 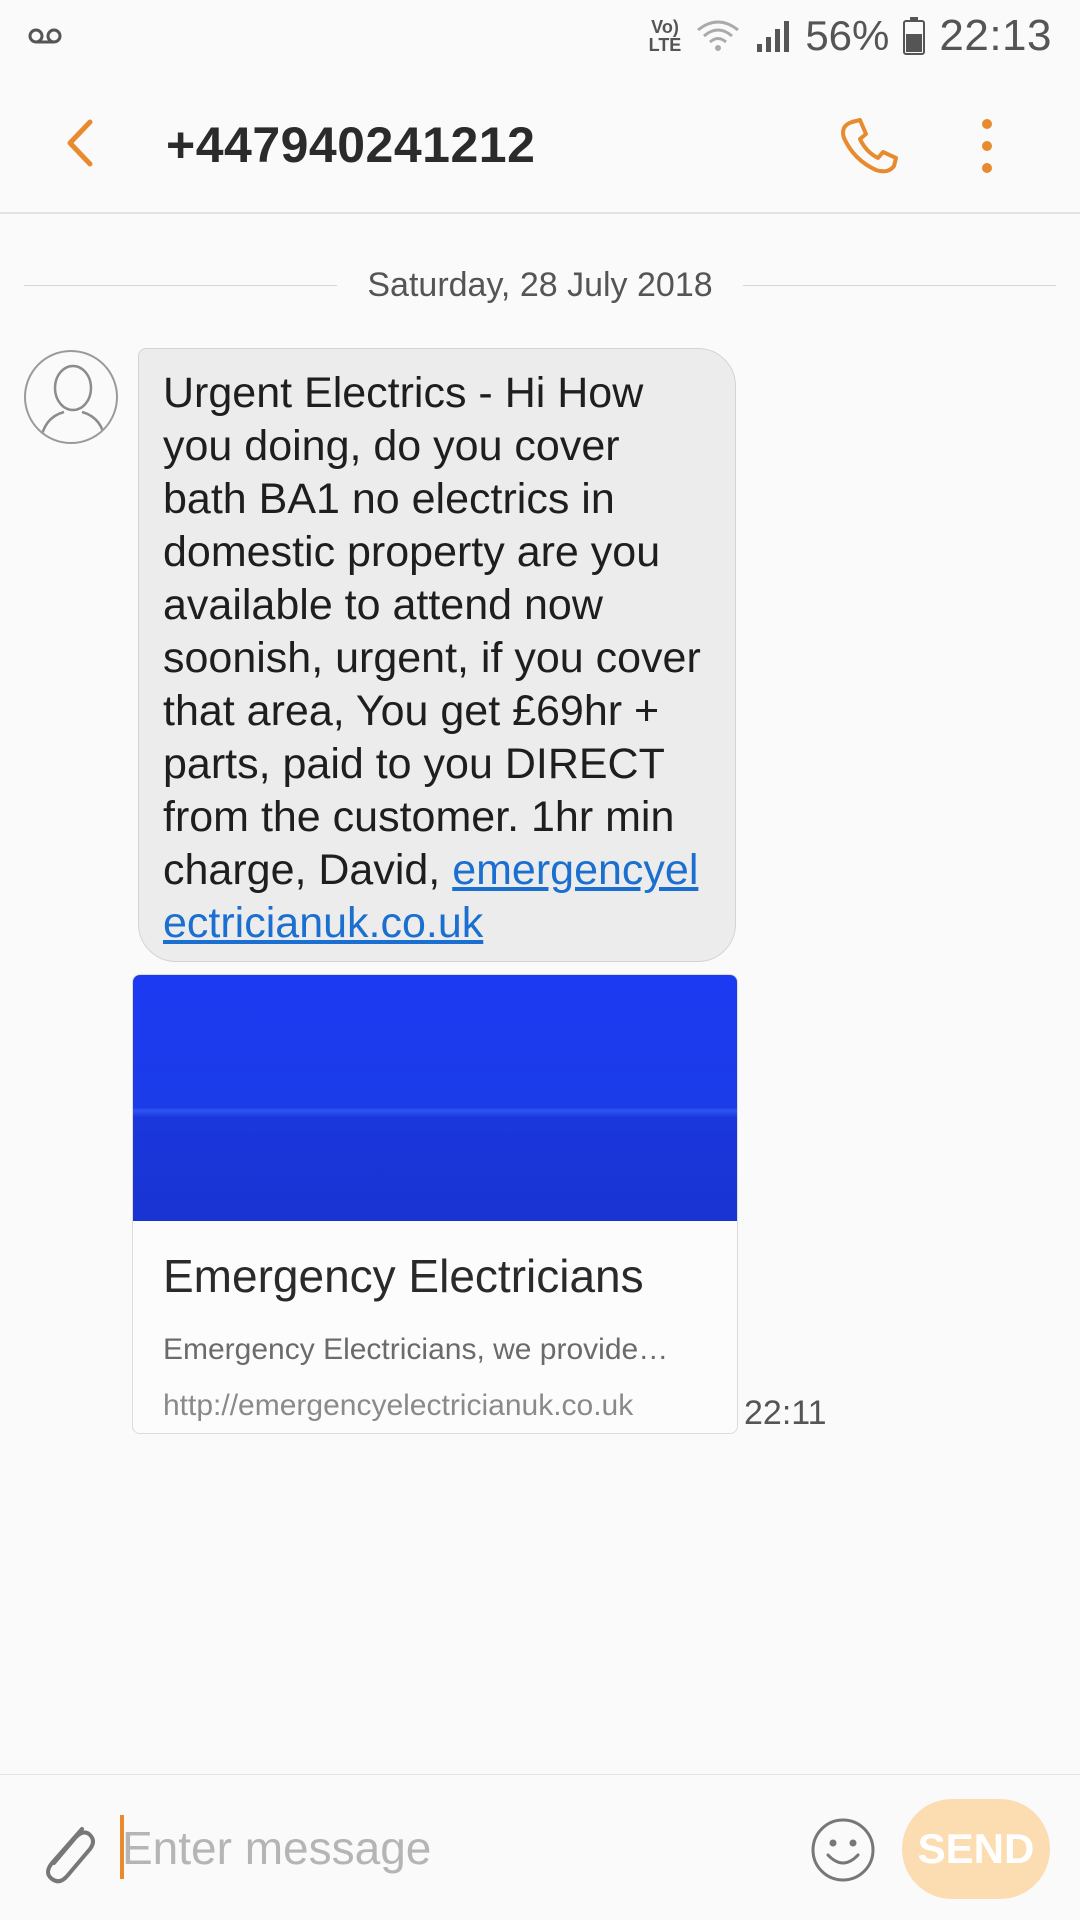 What do you see at coordinates (868, 146) in the screenshot?
I see `phone-icon` at bounding box center [868, 146].